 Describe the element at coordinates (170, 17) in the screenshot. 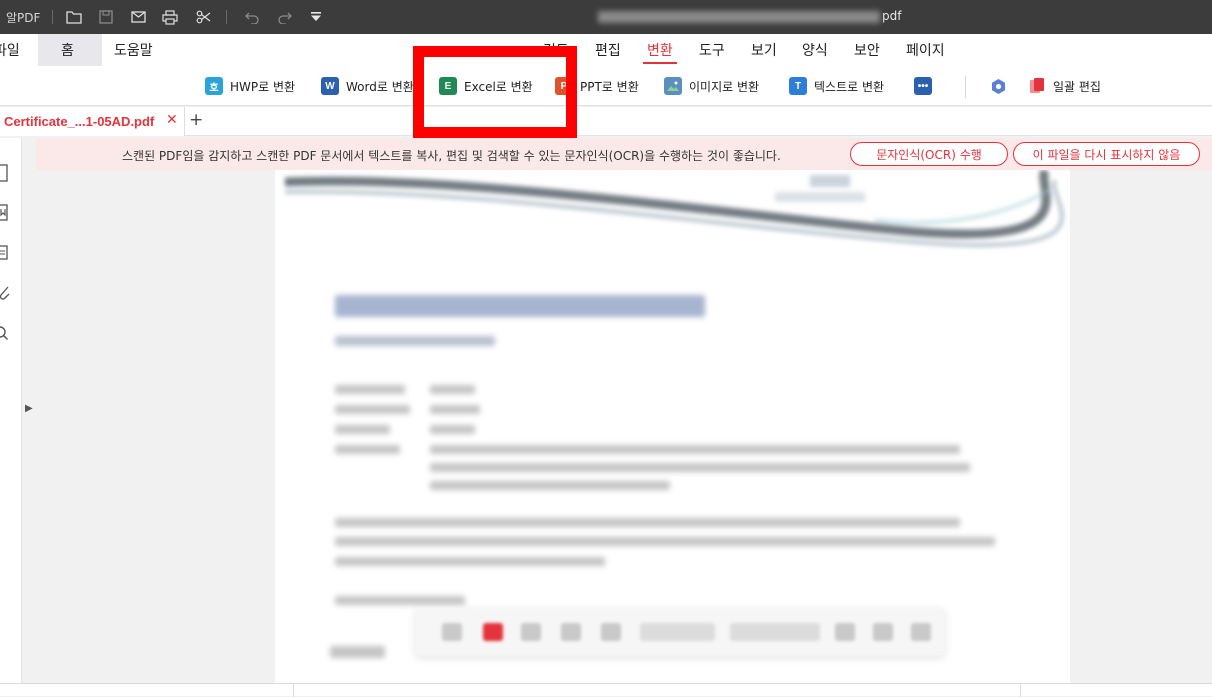

I see `print-icon` at that location.